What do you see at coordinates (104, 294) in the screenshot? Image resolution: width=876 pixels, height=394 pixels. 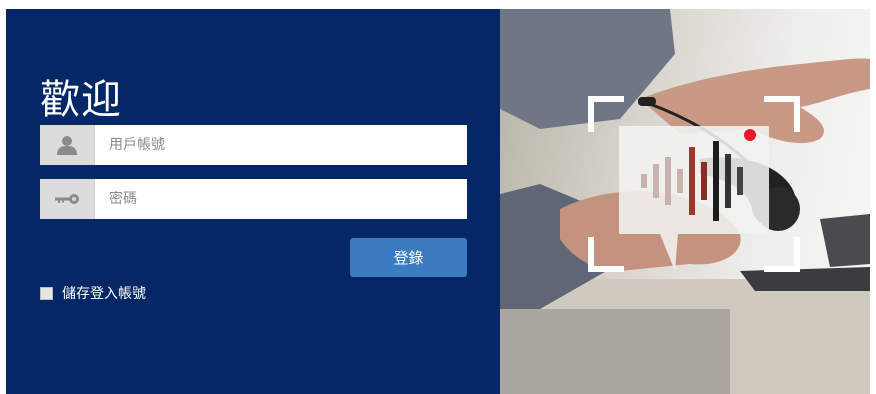 I see `remember-label: 儲存登入帳號` at bounding box center [104, 294].